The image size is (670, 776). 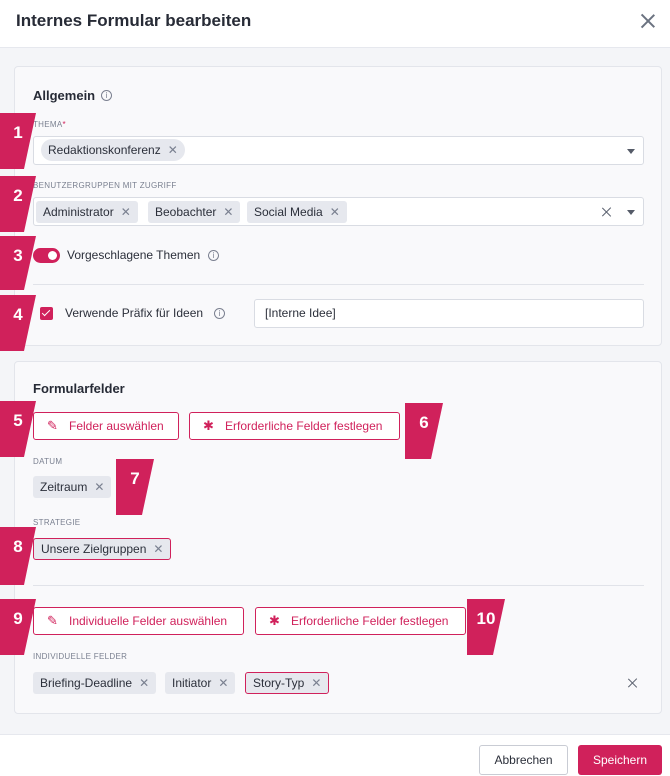 I want to click on user-group-chip: Administrator ✕, so click(x=87, y=212).